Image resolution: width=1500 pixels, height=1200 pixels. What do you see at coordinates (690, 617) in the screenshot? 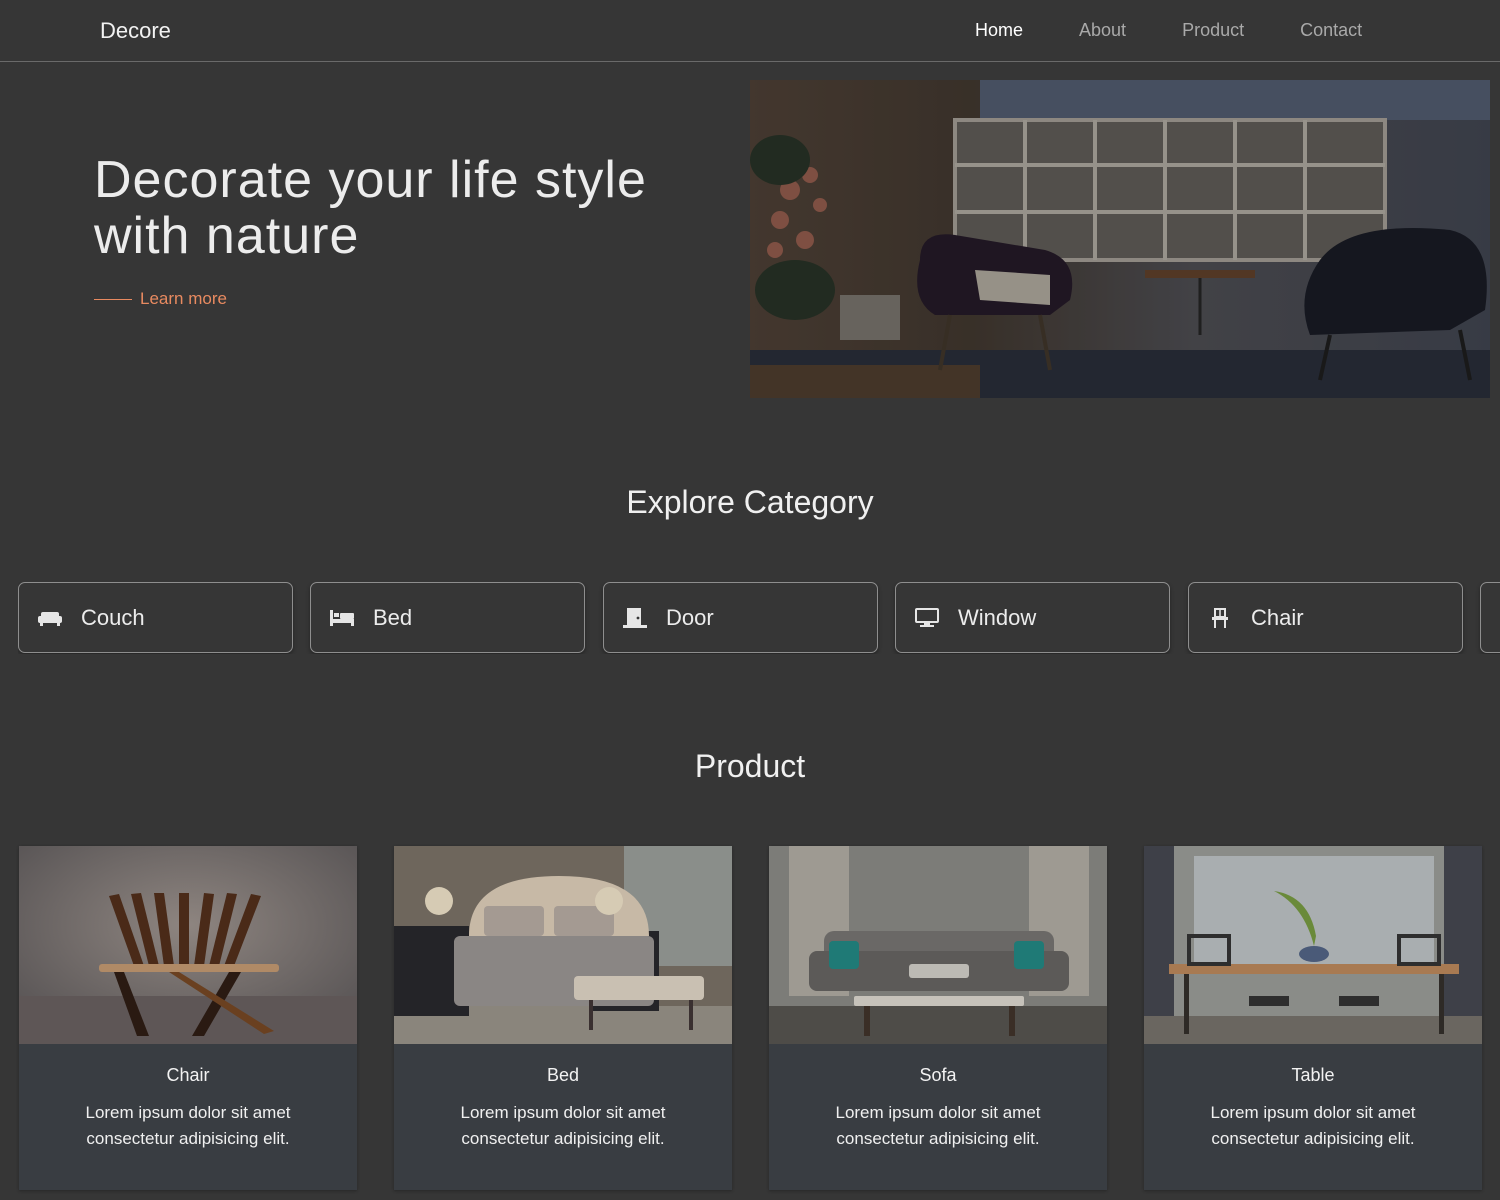
I see `category-label: Door` at bounding box center [690, 617].